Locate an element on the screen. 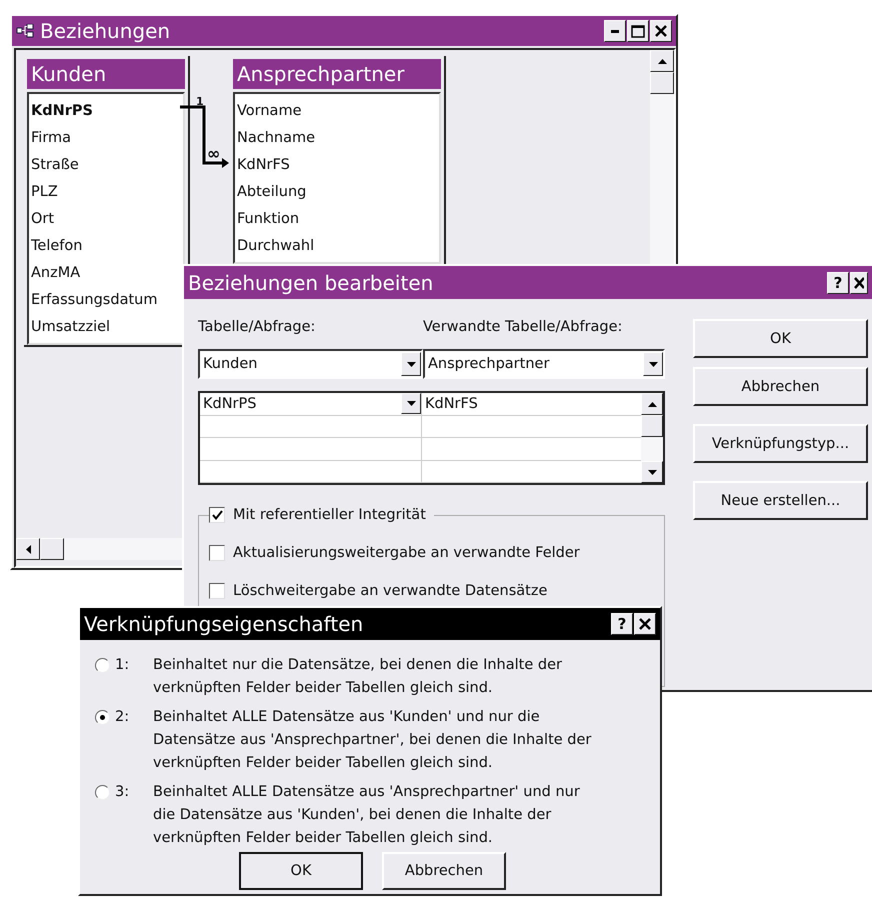  field-name: Telefon is located at coordinates (107, 246).